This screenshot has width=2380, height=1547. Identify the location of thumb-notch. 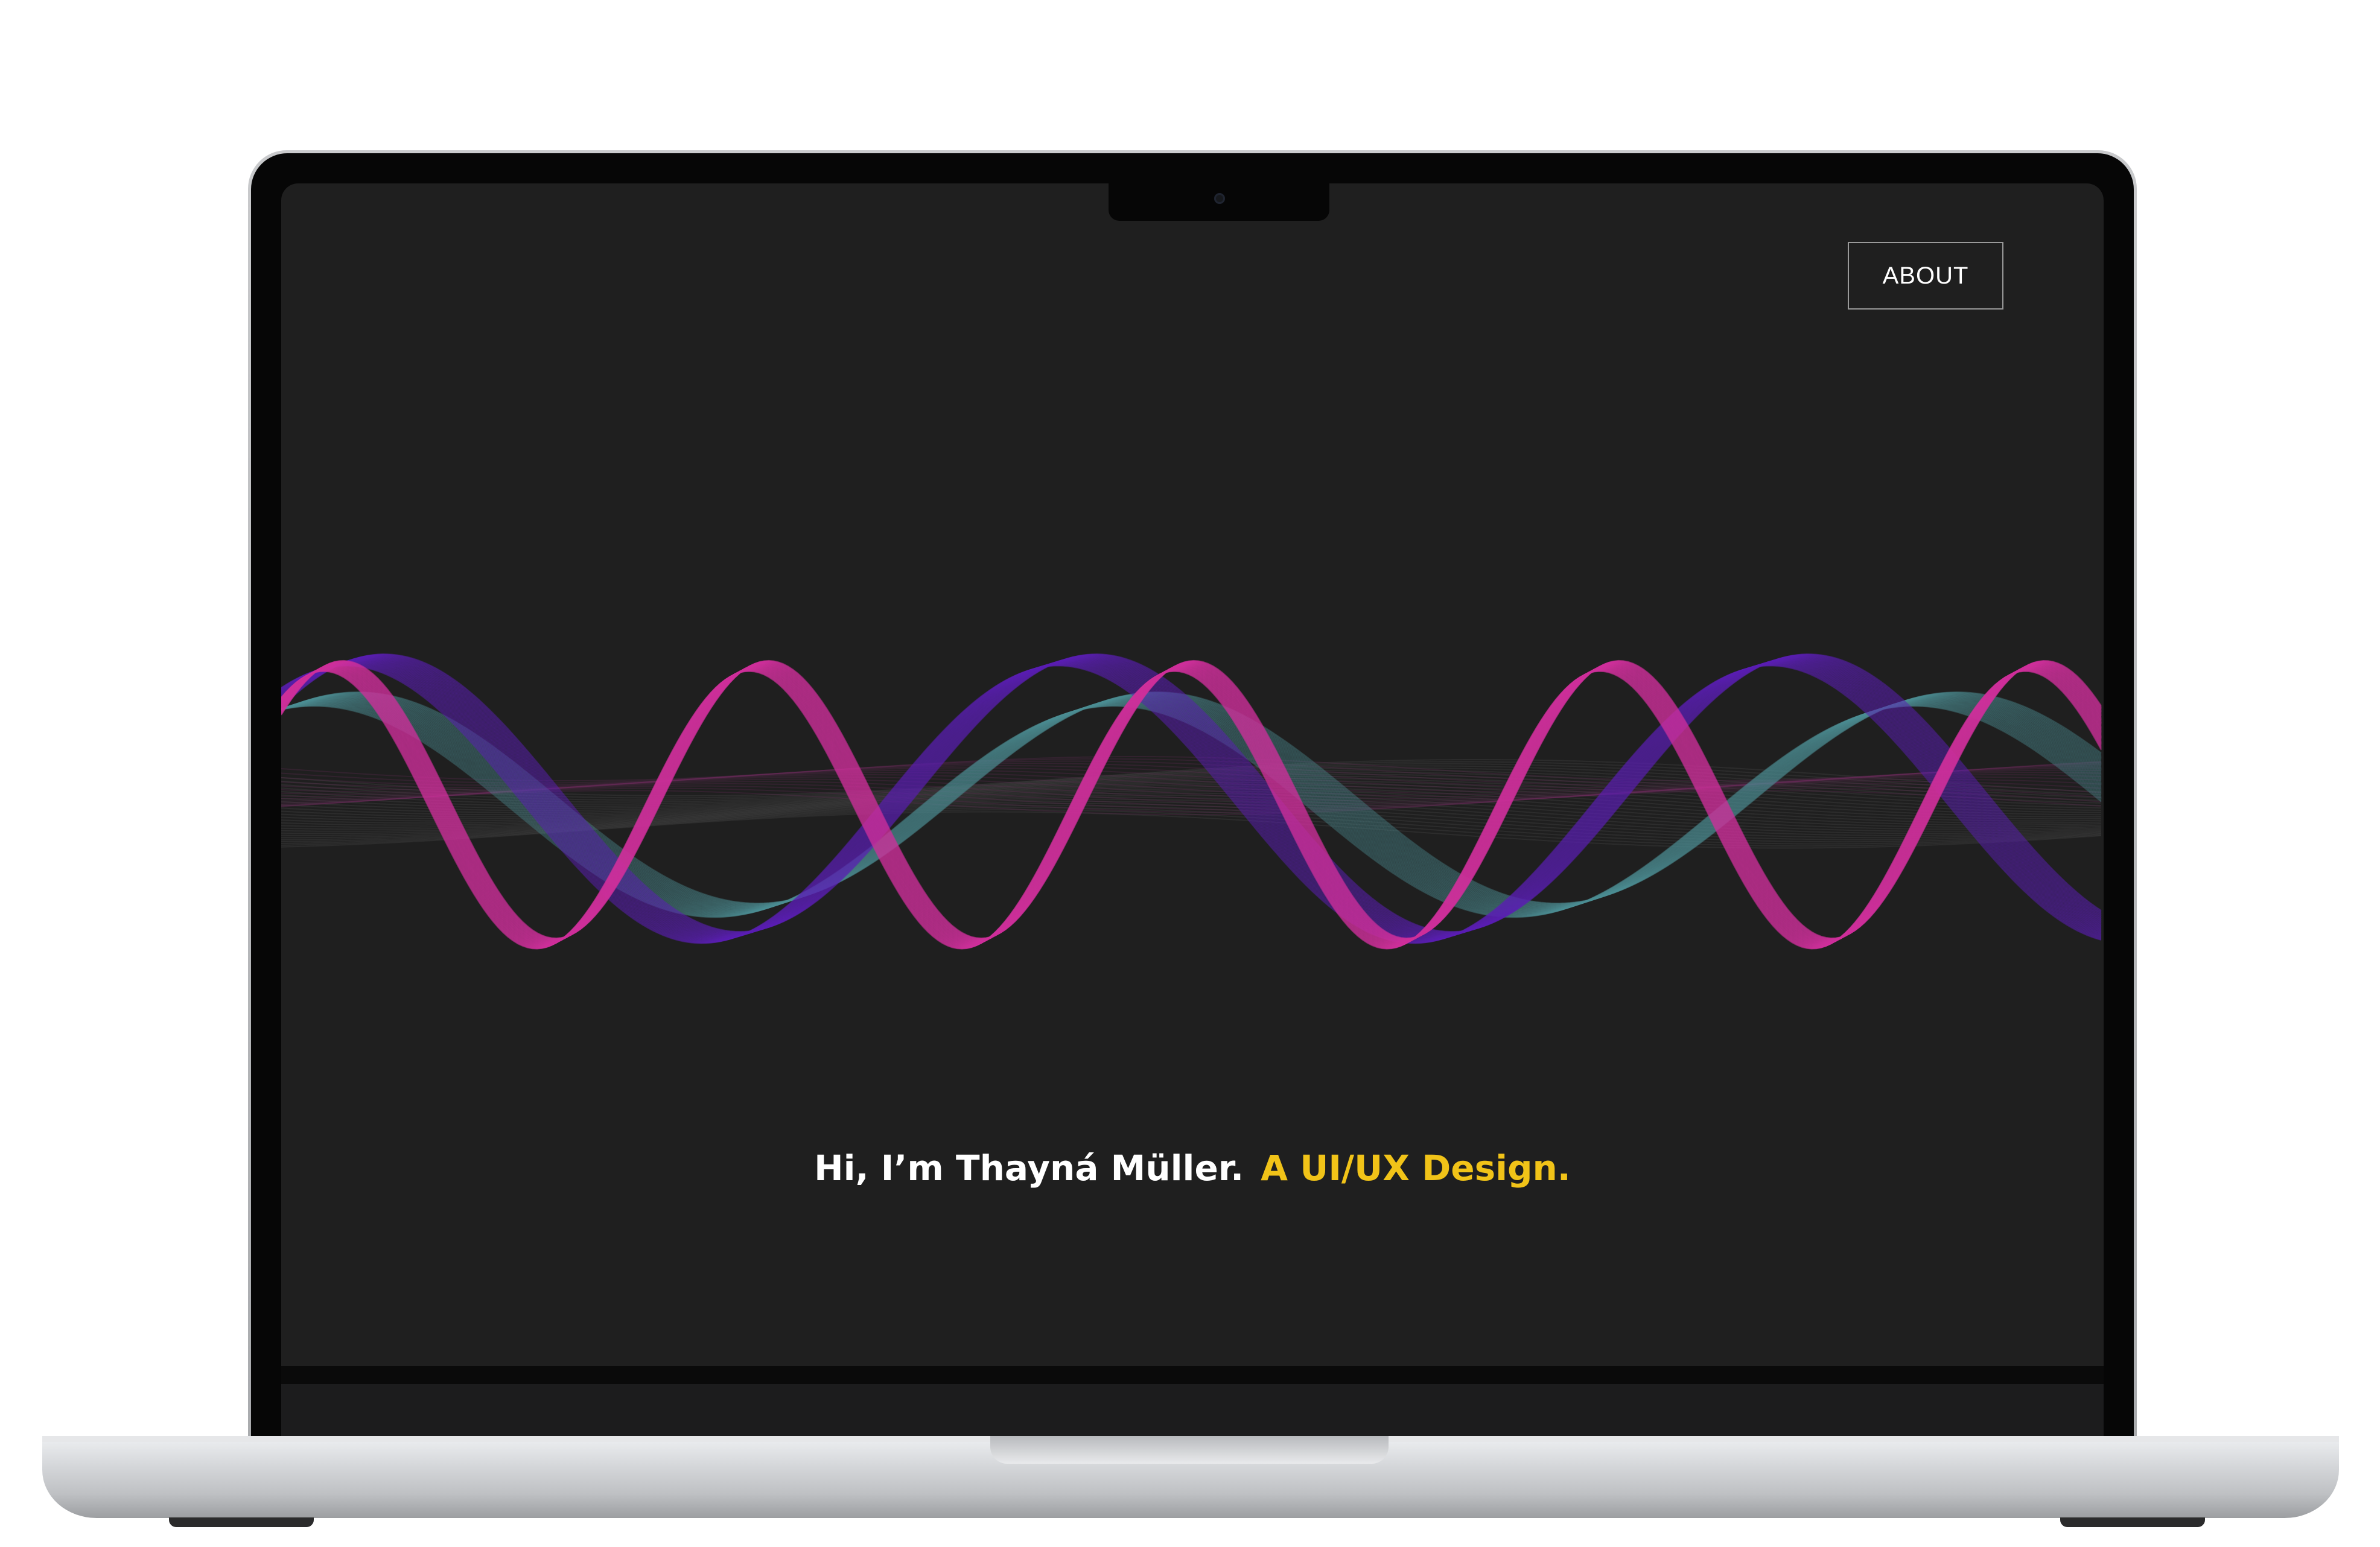
(1189, 1450).